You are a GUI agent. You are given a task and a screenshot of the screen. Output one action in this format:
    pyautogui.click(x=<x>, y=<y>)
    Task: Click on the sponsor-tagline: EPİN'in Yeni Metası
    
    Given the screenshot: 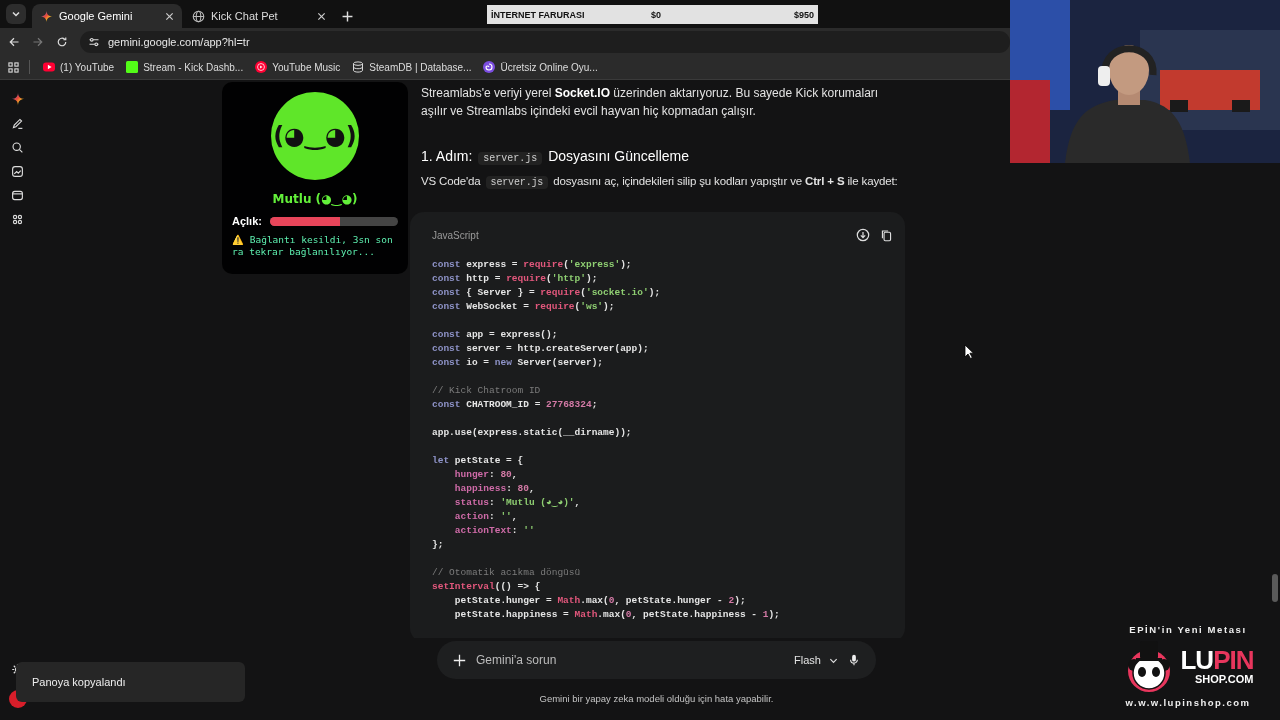 What is the action you would take?
    pyautogui.click(x=1188, y=629)
    